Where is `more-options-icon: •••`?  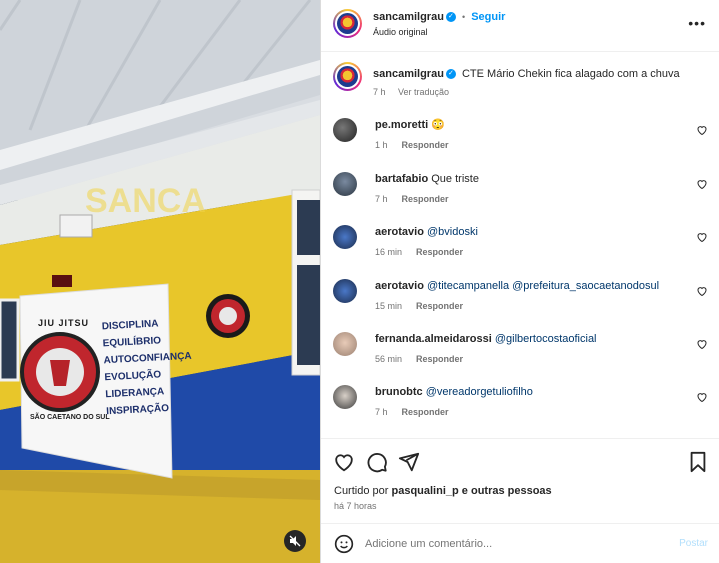
more-options-icon: ••• is located at coordinates (697, 23).